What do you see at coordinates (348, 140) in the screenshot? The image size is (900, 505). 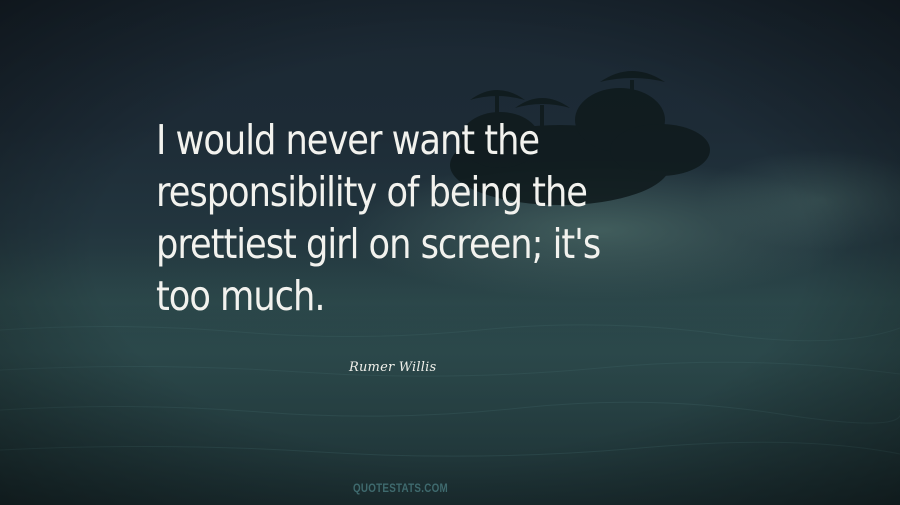 I see `quote-line: I would never want the` at bounding box center [348, 140].